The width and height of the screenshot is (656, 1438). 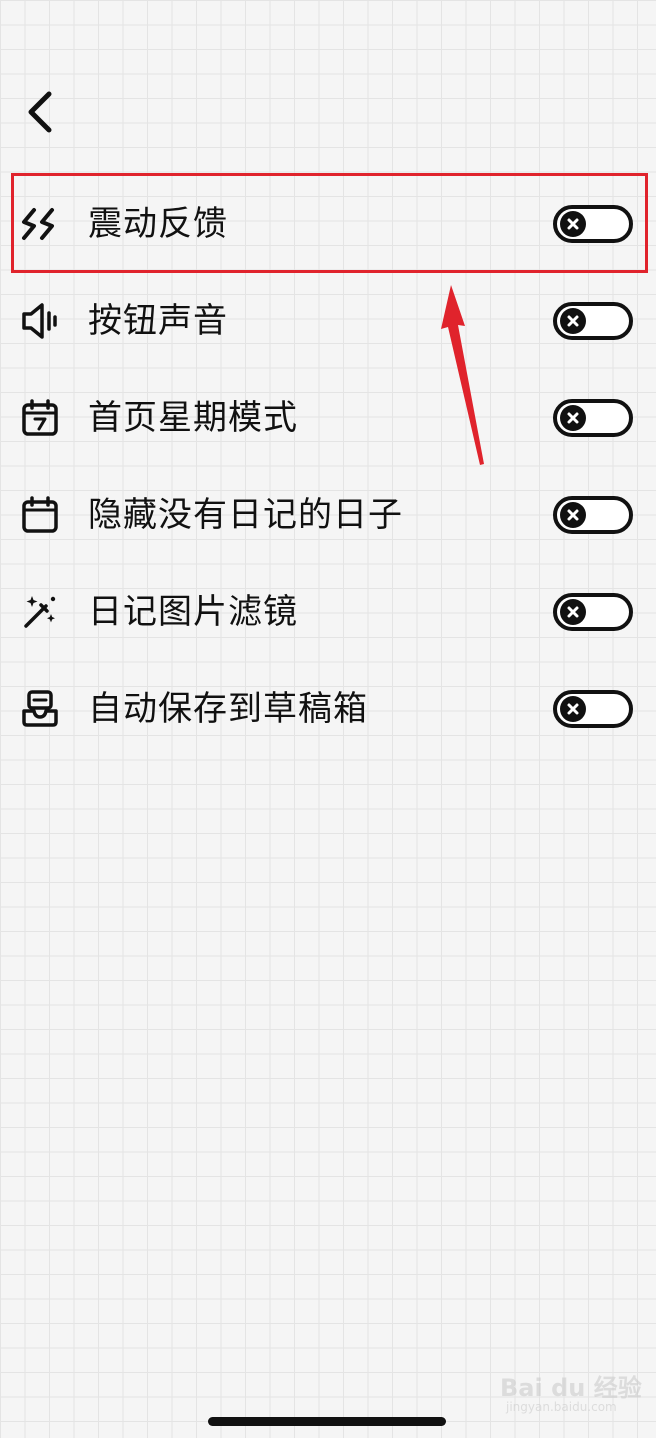 What do you see at coordinates (571, 1388) in the screenshot?
I see `watermark-logo-text: Bai du 经验` at bounding box center [571, 1388].